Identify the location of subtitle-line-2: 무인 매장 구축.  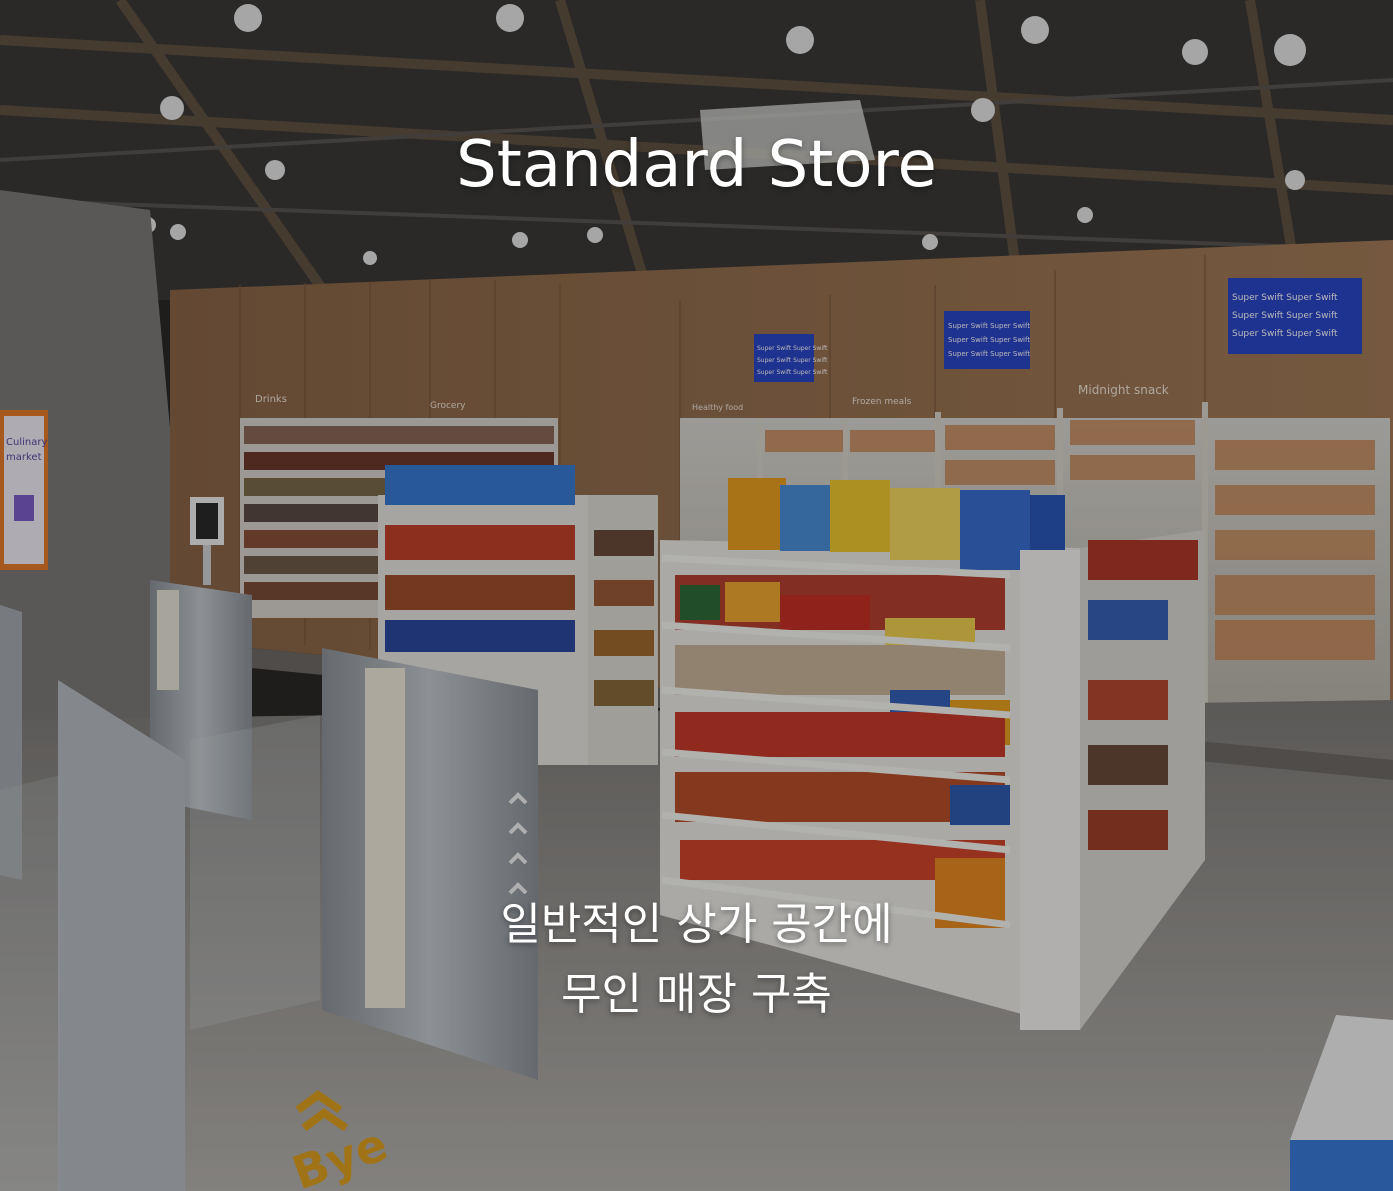
(696, 994).